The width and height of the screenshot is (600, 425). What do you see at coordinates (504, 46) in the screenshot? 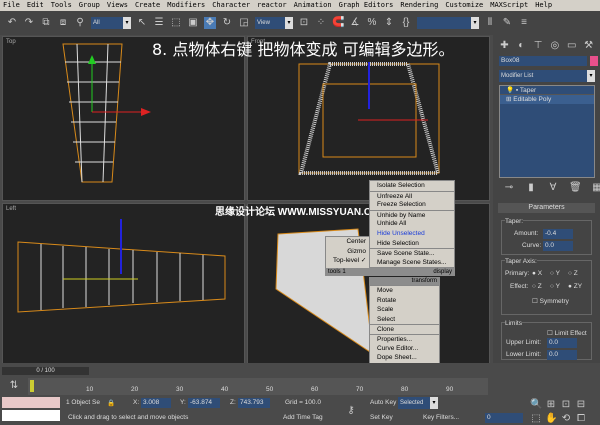
I see `create-tab-icon: ✚` at bounding box center [504, 46].